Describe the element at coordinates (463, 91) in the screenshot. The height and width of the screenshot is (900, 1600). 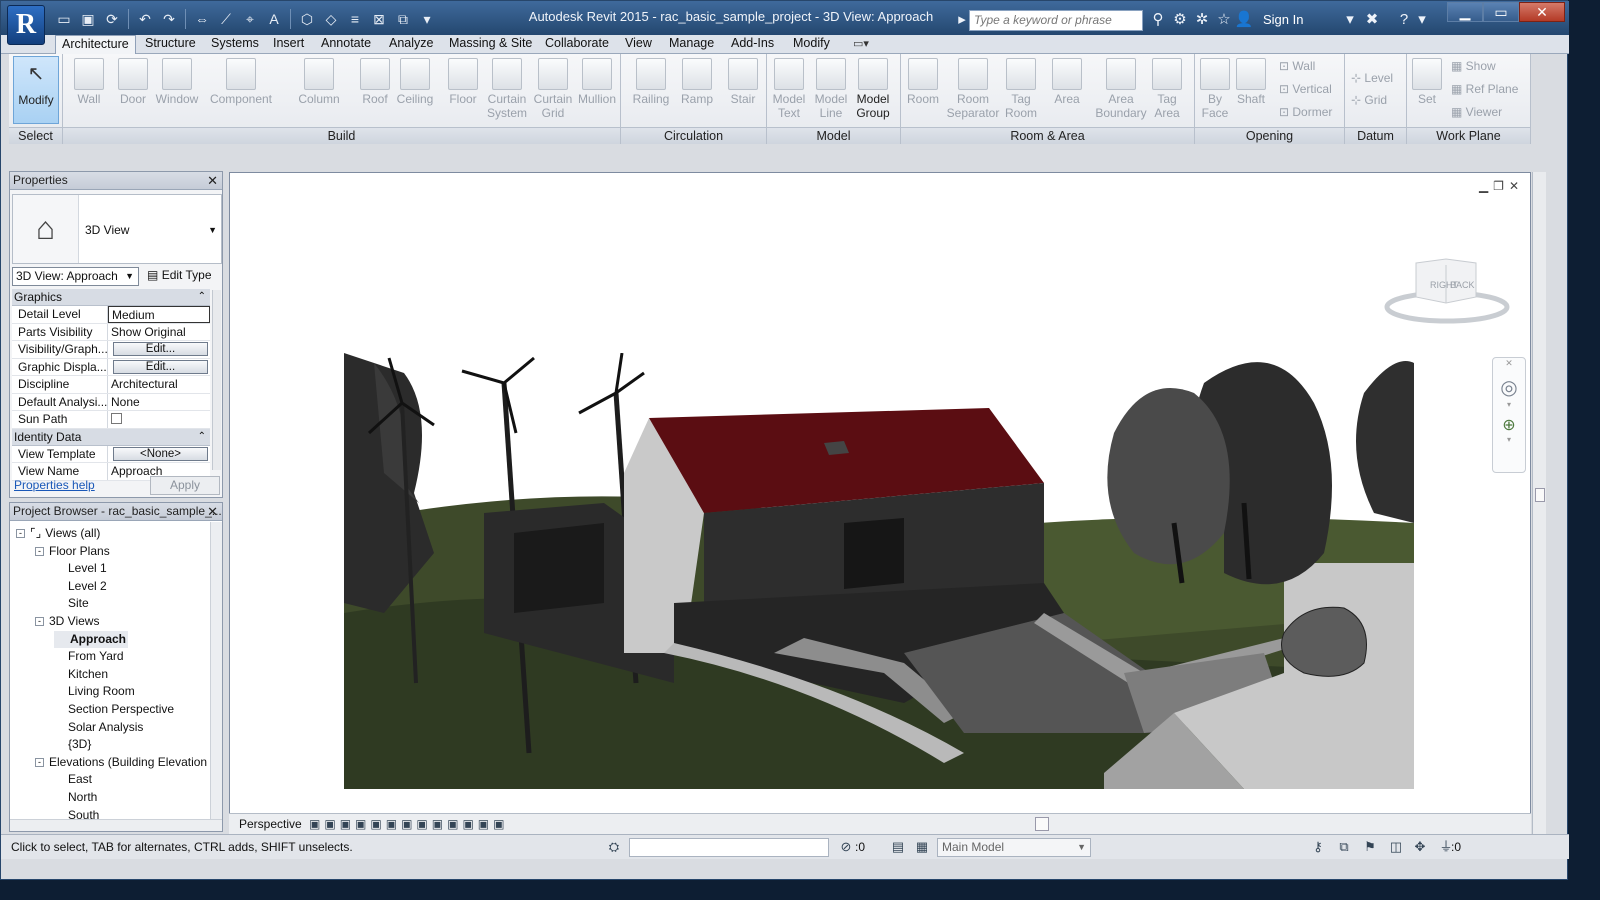
I see `floor-button: Floor` at that location.